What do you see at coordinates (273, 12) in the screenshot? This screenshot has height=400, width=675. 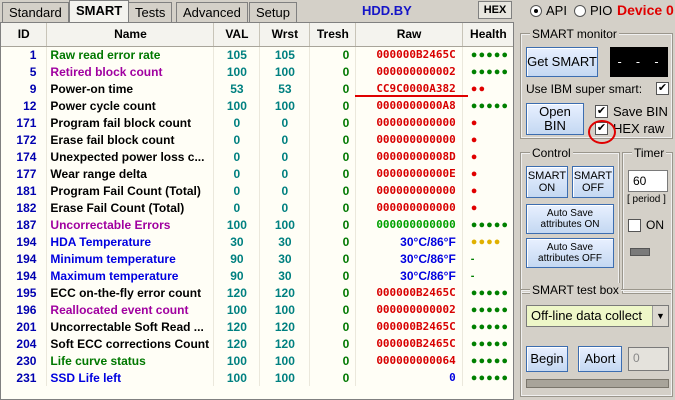 I see `tab-setup: Setup` at bounding box center [273, 12].